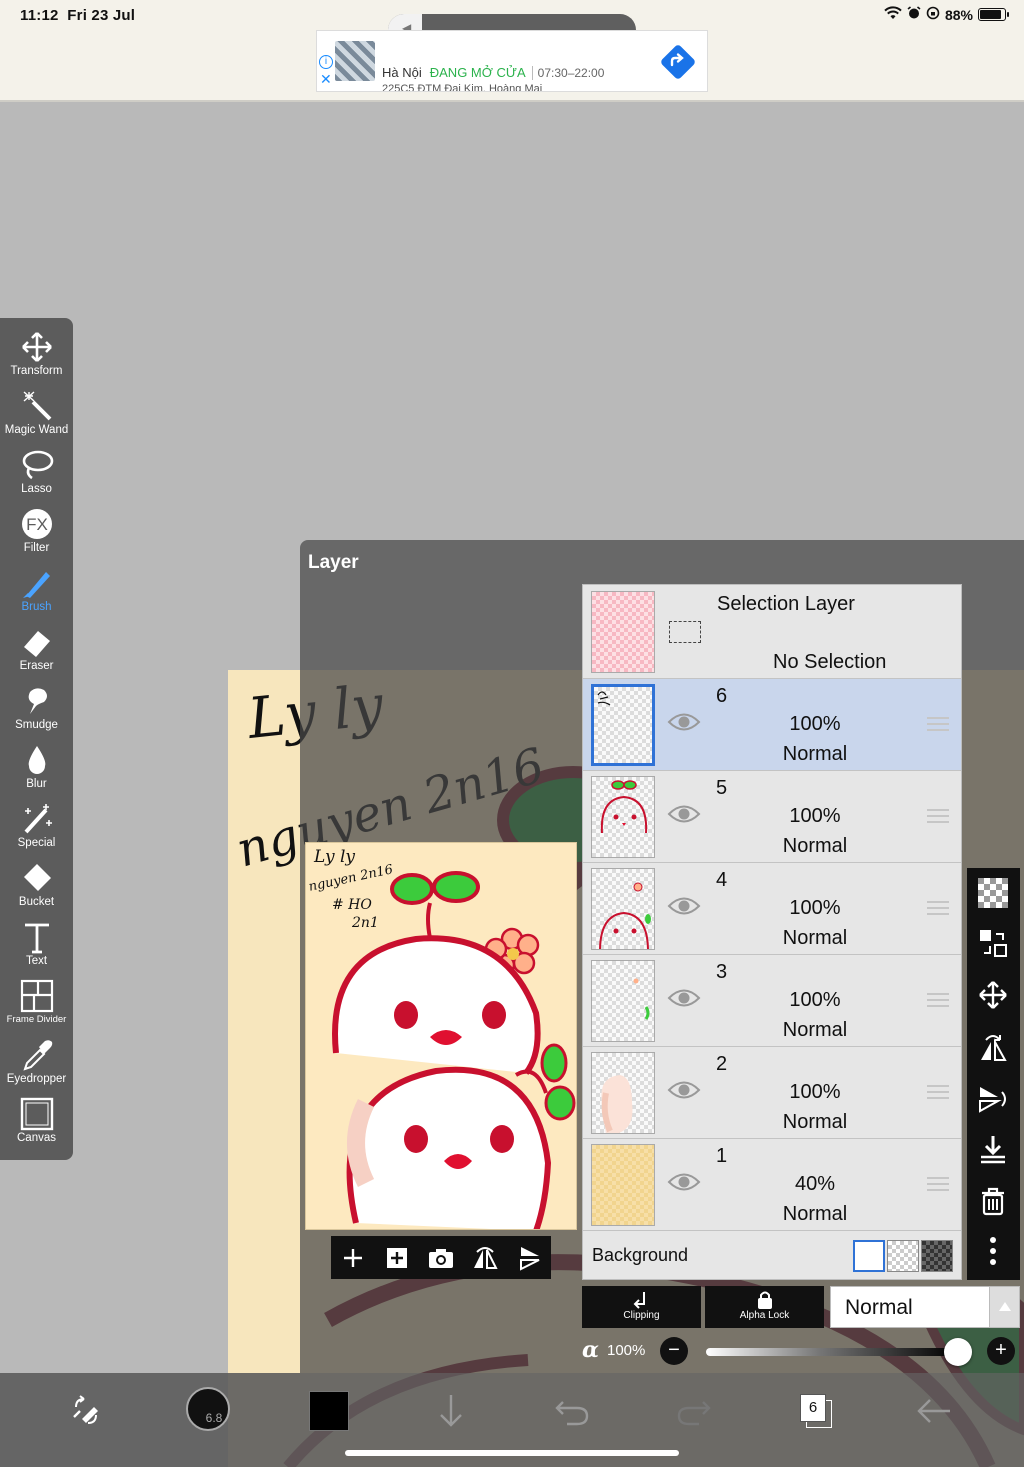 This screenshot has width=1024, height=1467. Describe the element at coordinates (772, 1185) in the screenshot. I see `layer-row-1: 1 40% Normal` at that location.